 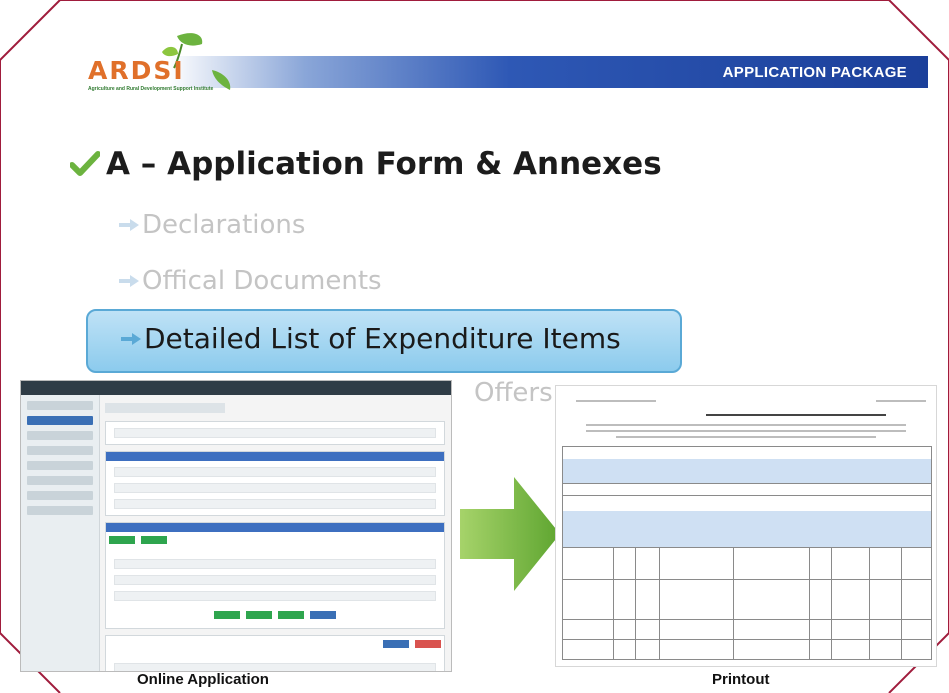 I want to click on bullet-declarations: Declarations, so click(x=211, y=225).